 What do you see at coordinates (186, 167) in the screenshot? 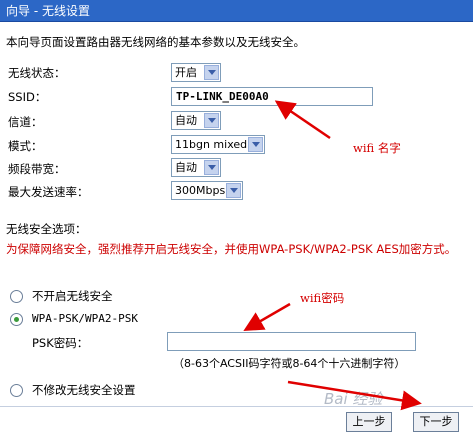
I see `bandwidth-value: 自动` at bounding box center [186, 167].